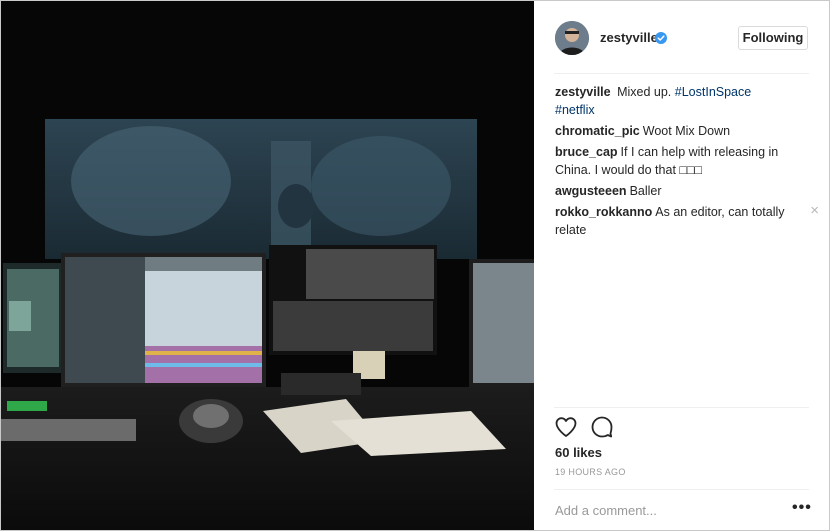 The width and height of the screenshot is (830, 531). What do you see at coordinates (566, 427) in the screenshot?
I see `heart-icon` at bounding box center [566, 427].